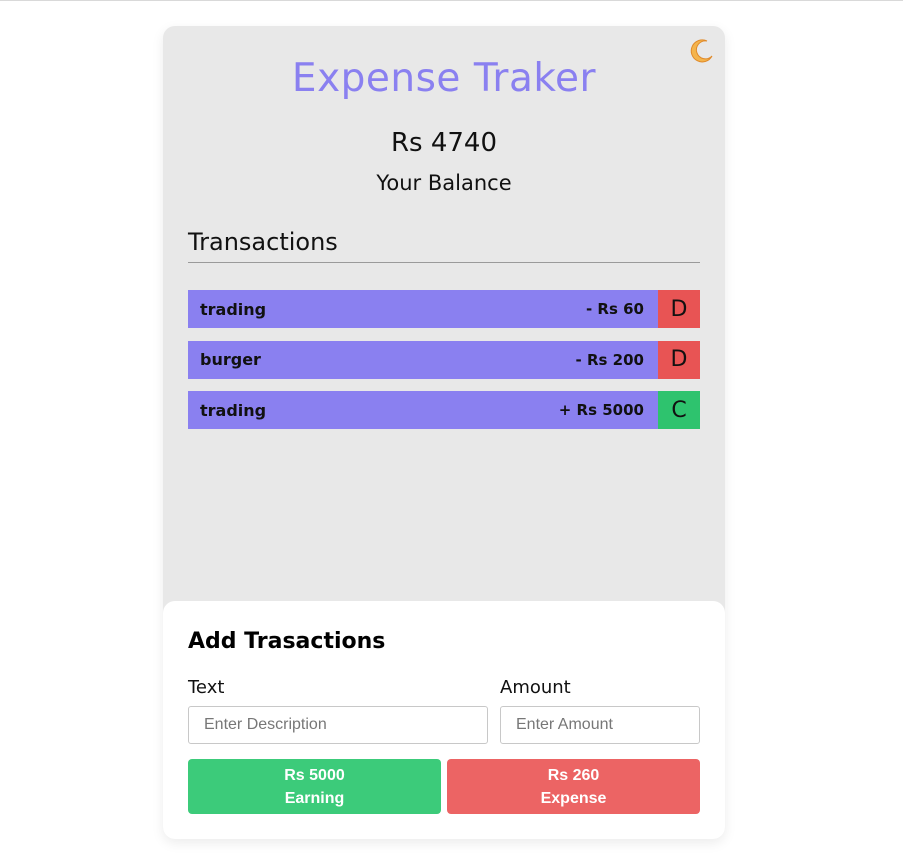 This screenshot has width=903, height=860. Describe the element at coordinates (679, 410) in the screenshot. I see `transaction-type-badge: C` at that location.